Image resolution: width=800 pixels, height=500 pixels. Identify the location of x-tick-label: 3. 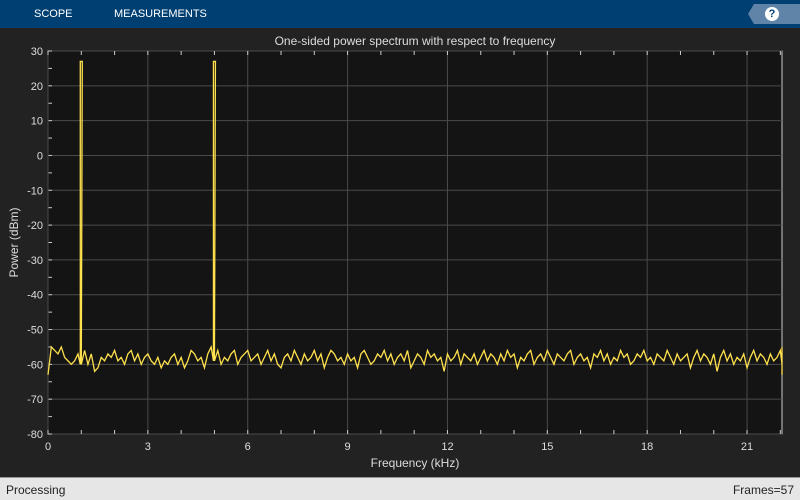
(148, 447).